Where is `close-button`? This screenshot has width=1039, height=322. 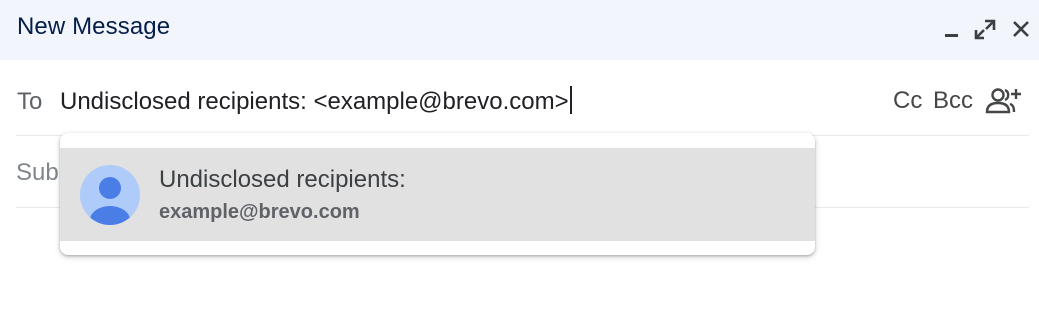
close-button is located at coordinates (1021, 29).